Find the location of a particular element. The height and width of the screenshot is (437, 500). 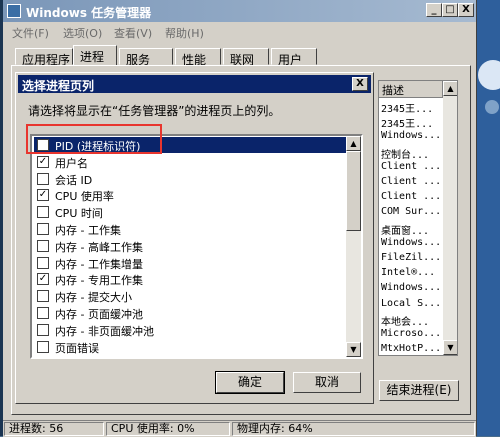

window-title: Windows 任务管理器 is located at coordinates (89, 13).